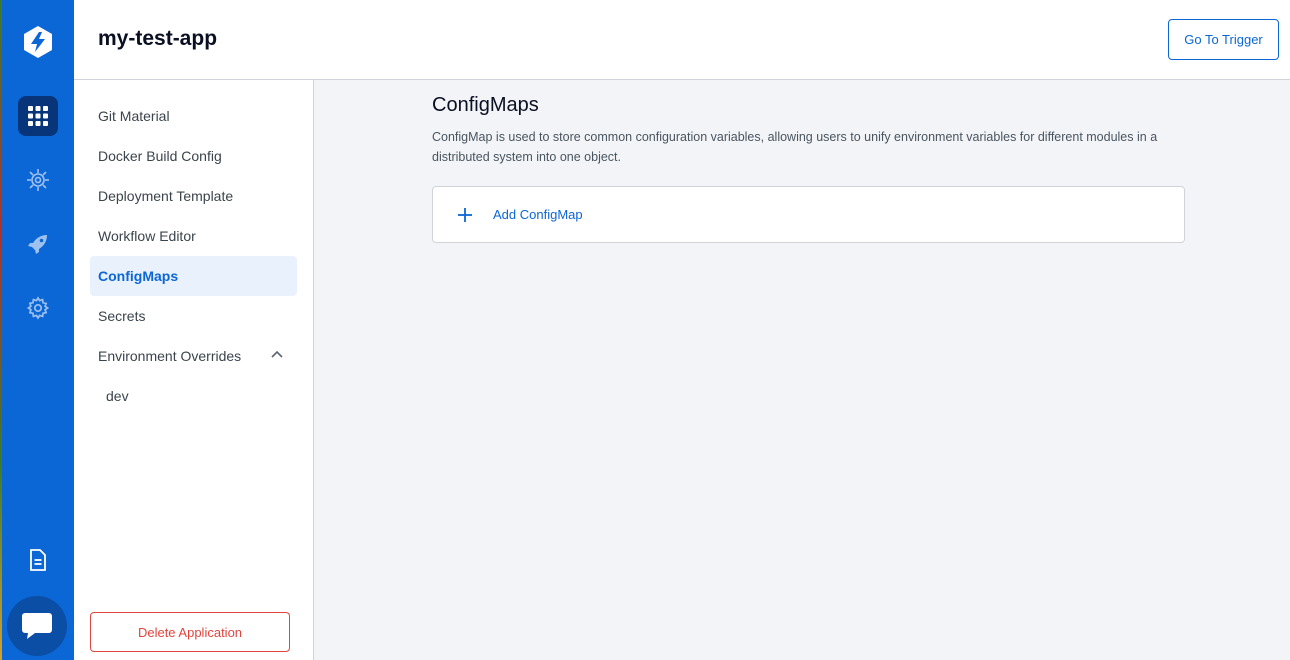 The image size is (1290, 660). I want to click on document-icon, so click(38, 560).